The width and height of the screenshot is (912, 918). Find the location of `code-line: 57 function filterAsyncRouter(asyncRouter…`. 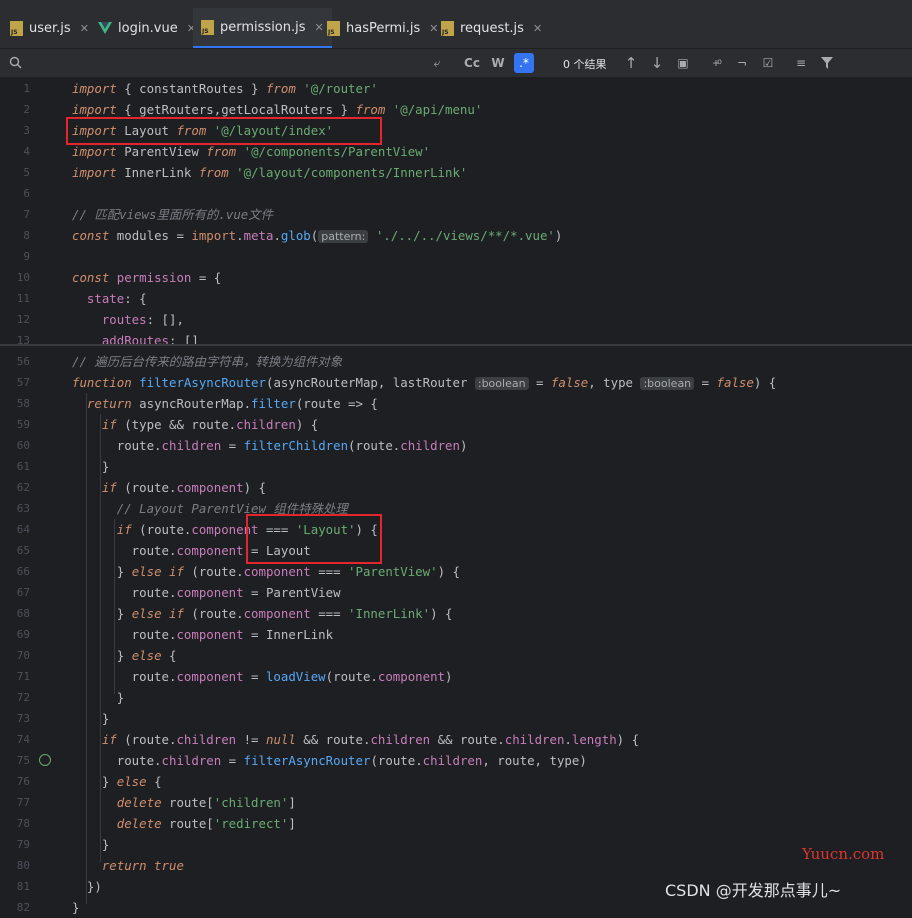

code-line: 57 function filterAsyncRouter(asyncRouter… is located at coordinates (456, 382).